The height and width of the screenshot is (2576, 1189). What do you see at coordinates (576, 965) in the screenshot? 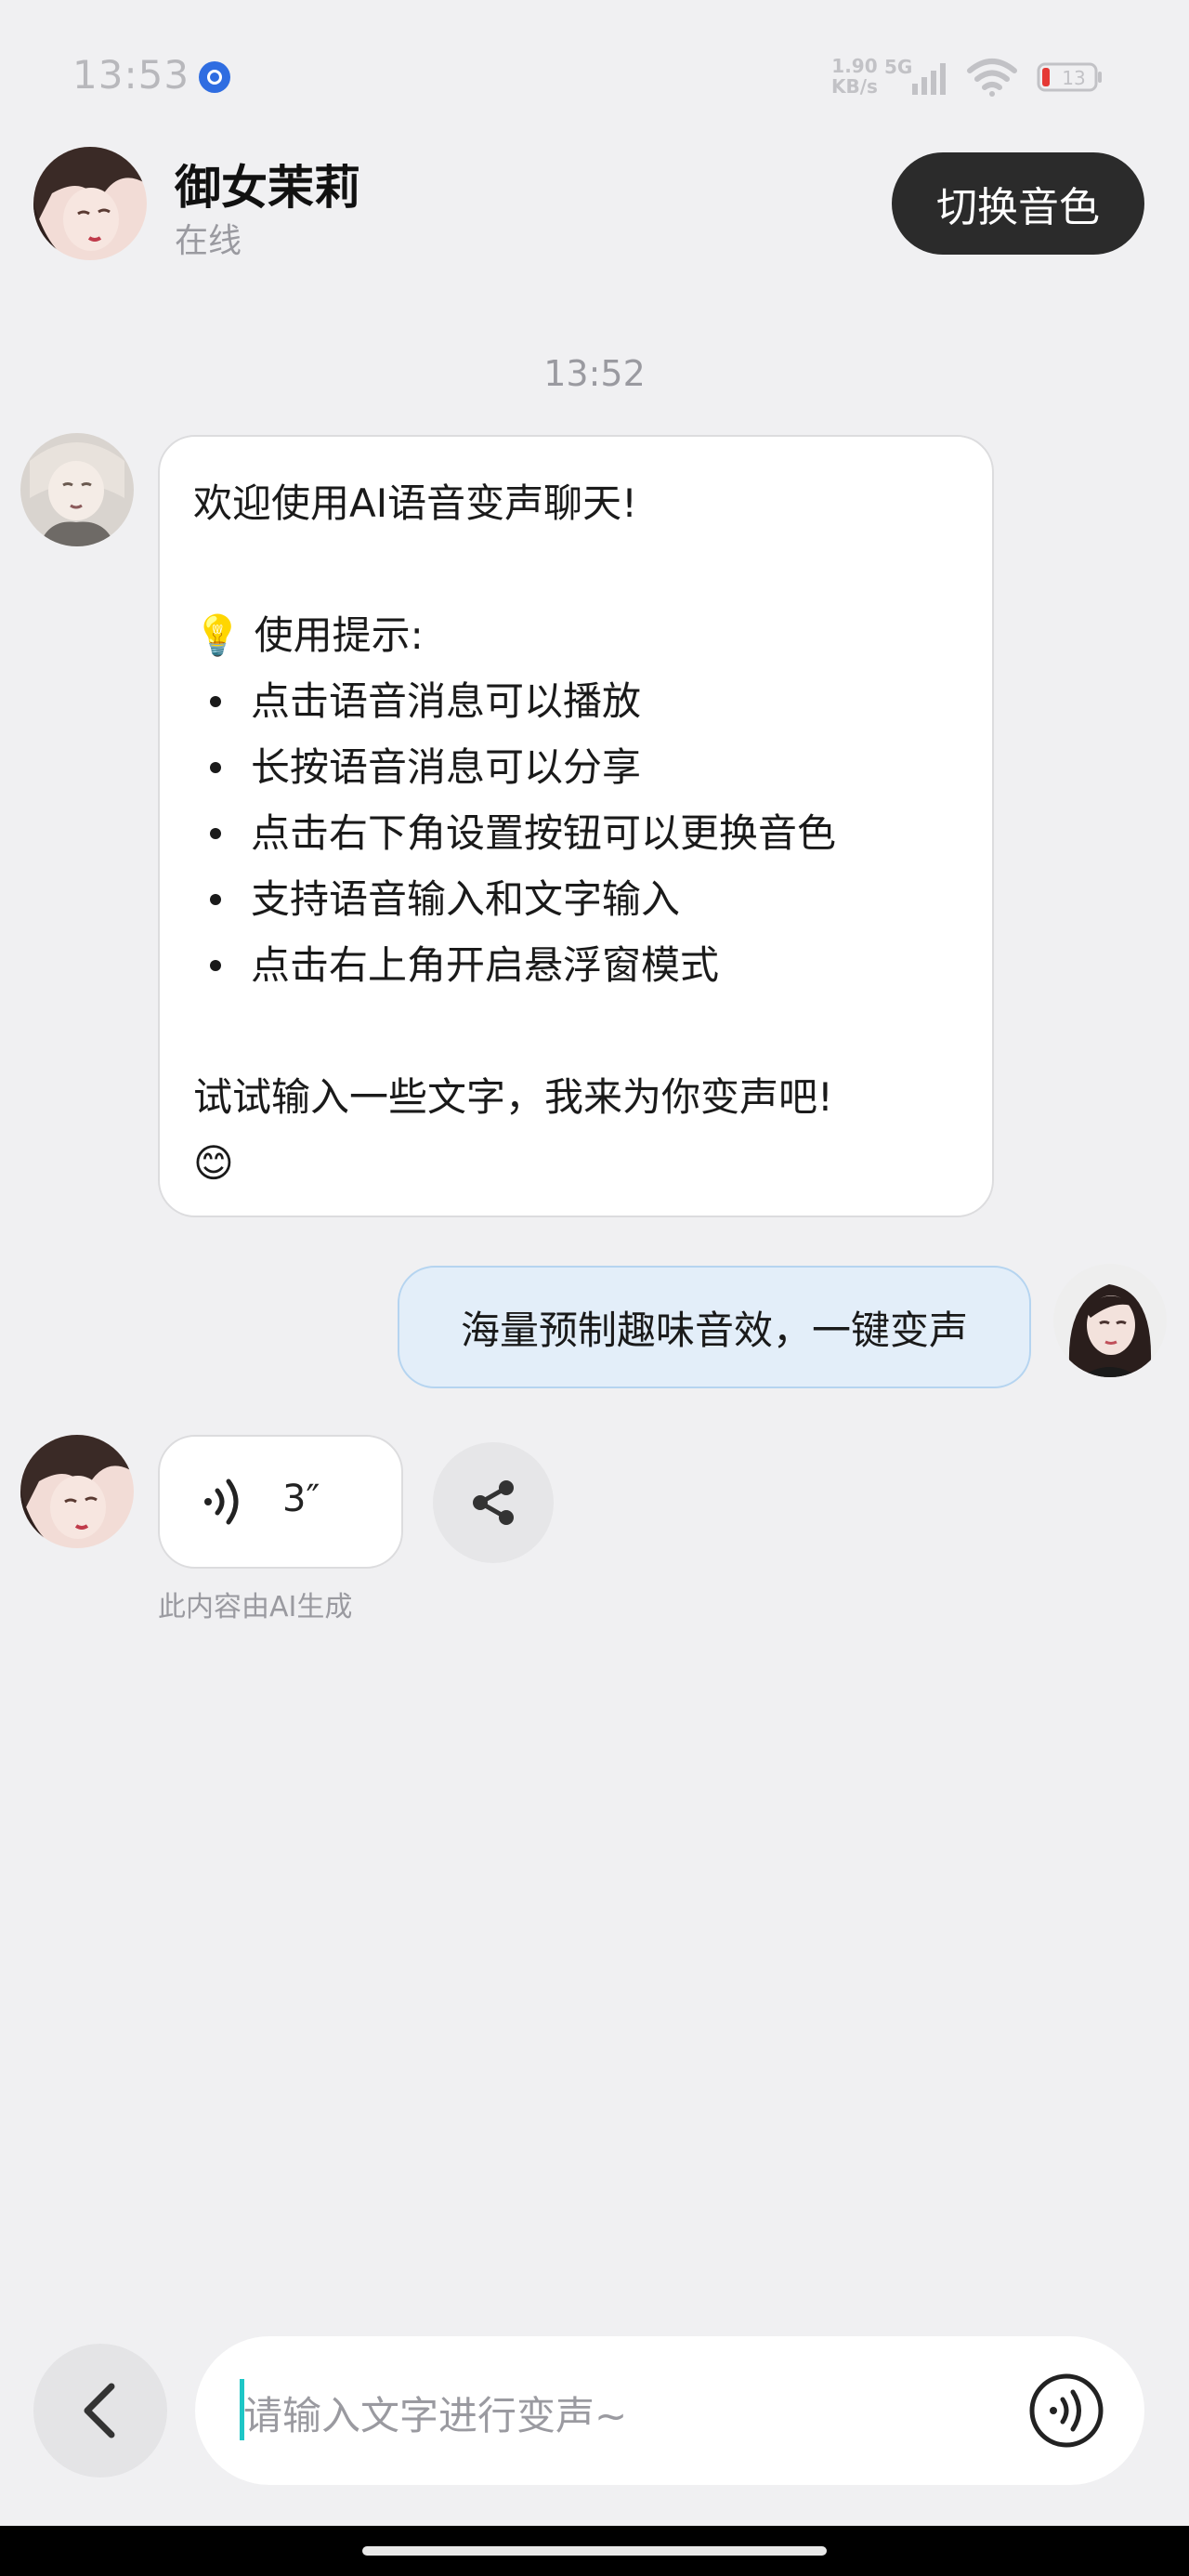
I see `tip-item: 点击右上角开启悬浮窗模式` at bounding box center [576, 965].